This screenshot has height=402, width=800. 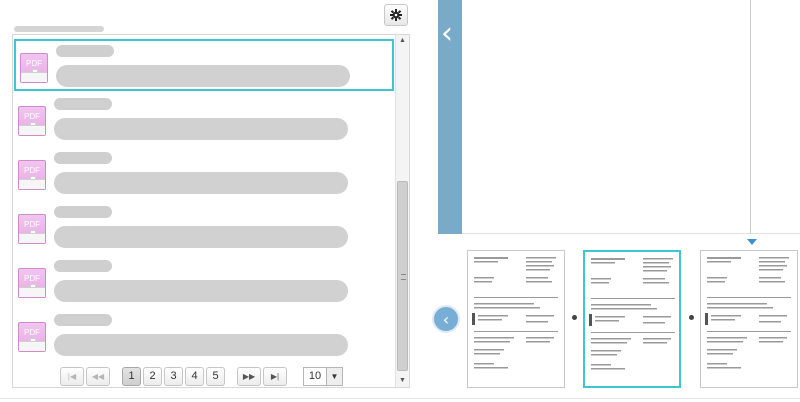 I want to click on pagination: |◀ ◀◀ 1 2 3 4 5 ▶▶ ▶| 10 ▼, so click(x=201, y=376).